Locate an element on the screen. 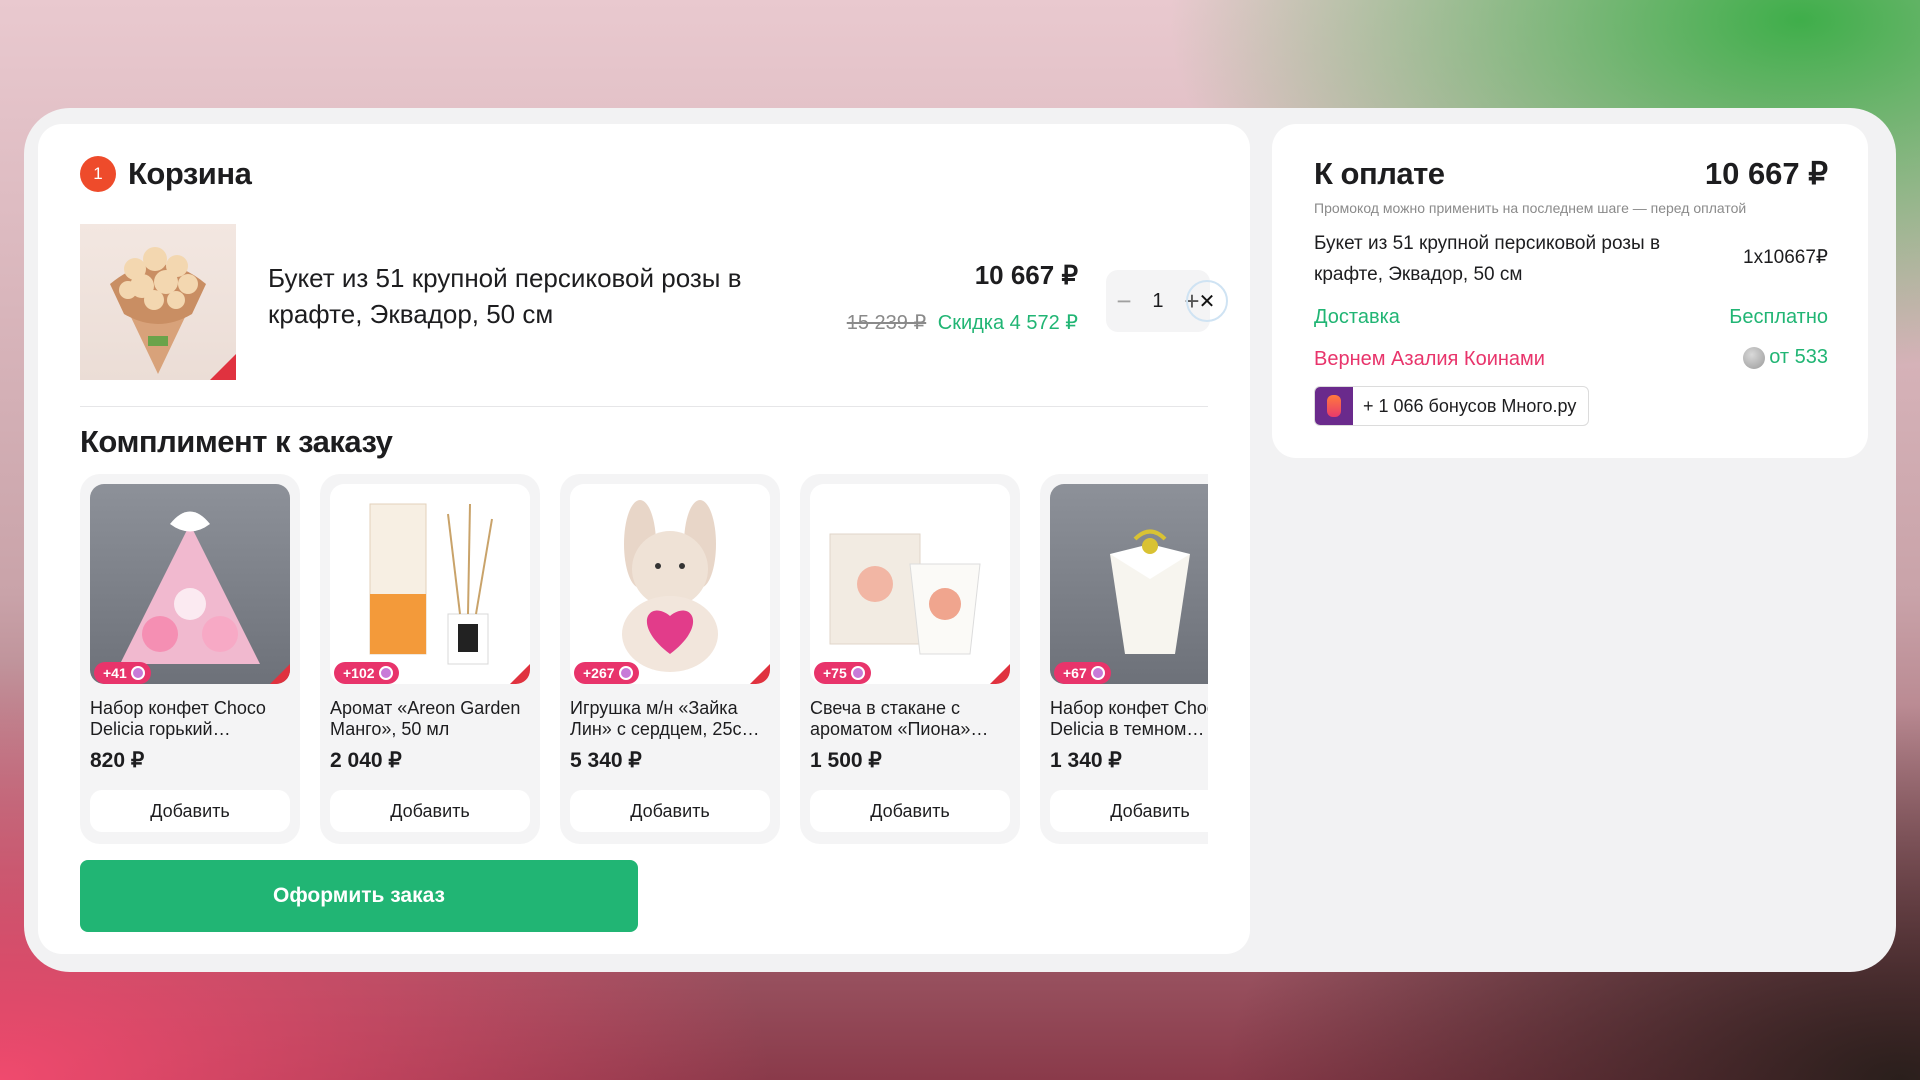 The image size is (1920, 1080). bonus-badge: +41 is located at coordinates (122, 673).